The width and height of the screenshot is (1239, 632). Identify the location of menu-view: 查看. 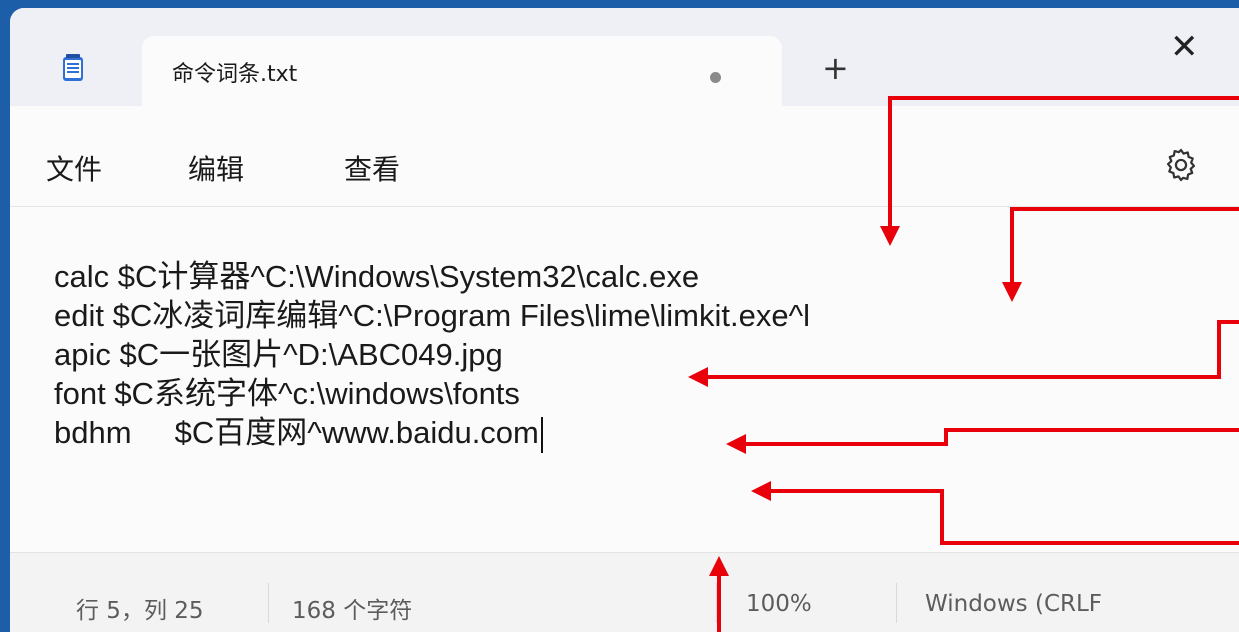
(372, 168).